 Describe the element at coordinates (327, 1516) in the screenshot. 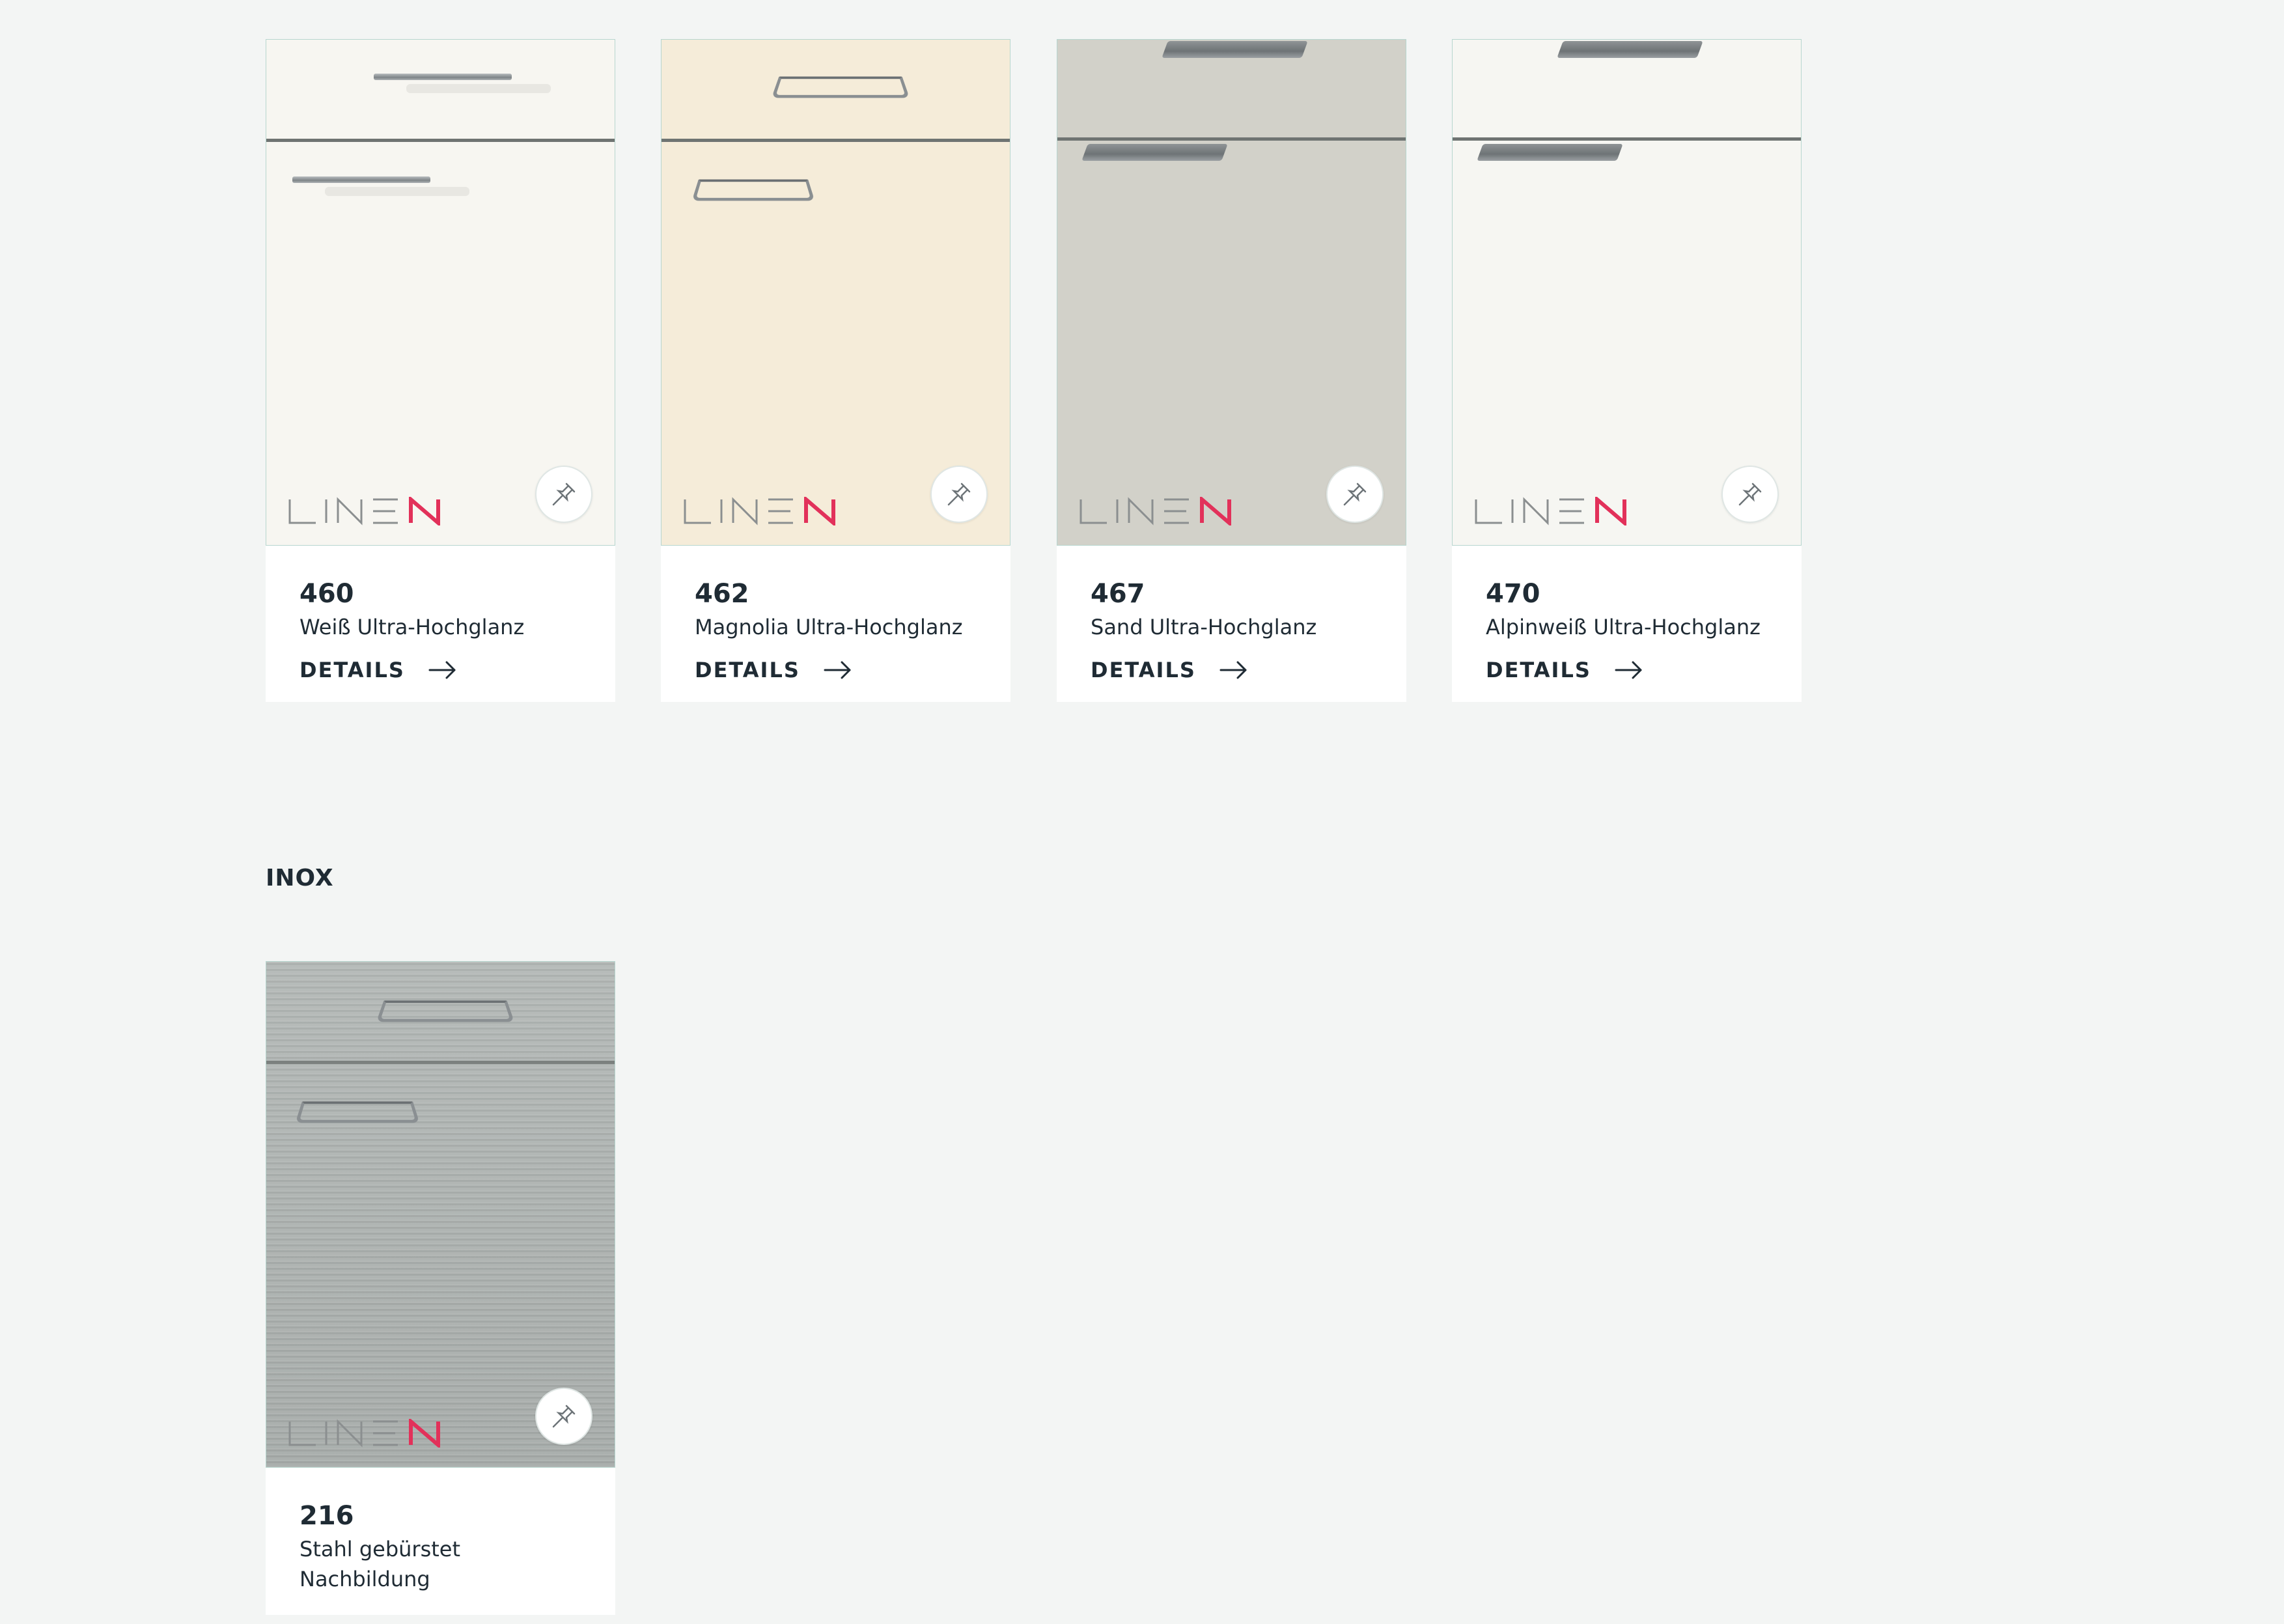

I see `product-number: 216` at that location.